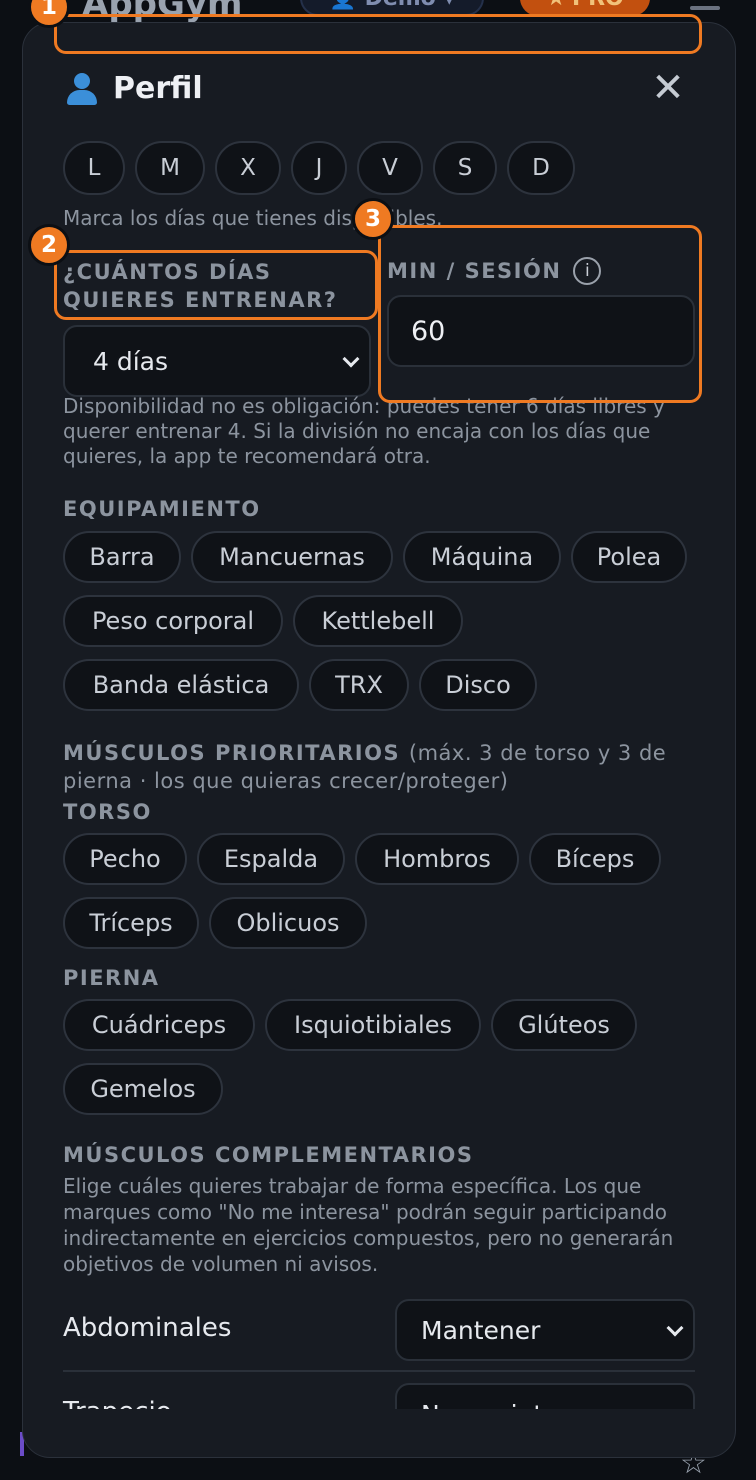 This screenshot has height=1480, width=756. What do you see at coordinates (465, 168) in the screenshot?
I see `day-chip: S` at bounding box center [465, 168].